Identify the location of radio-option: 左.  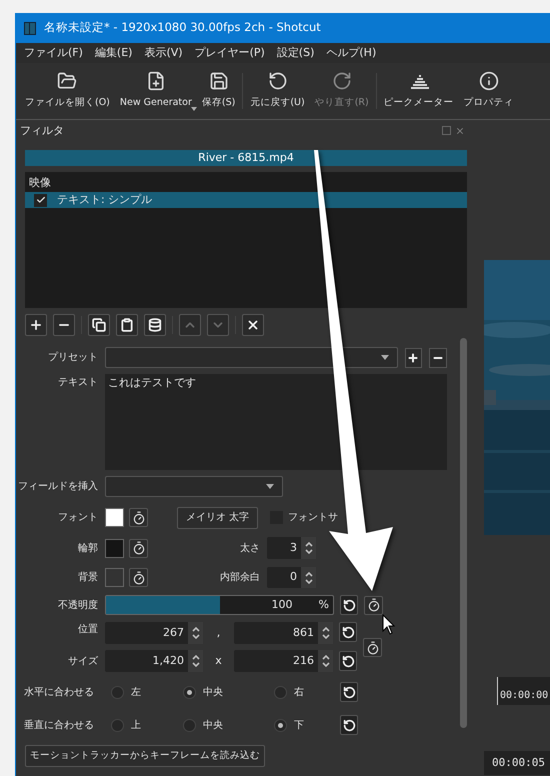
(147, 692).